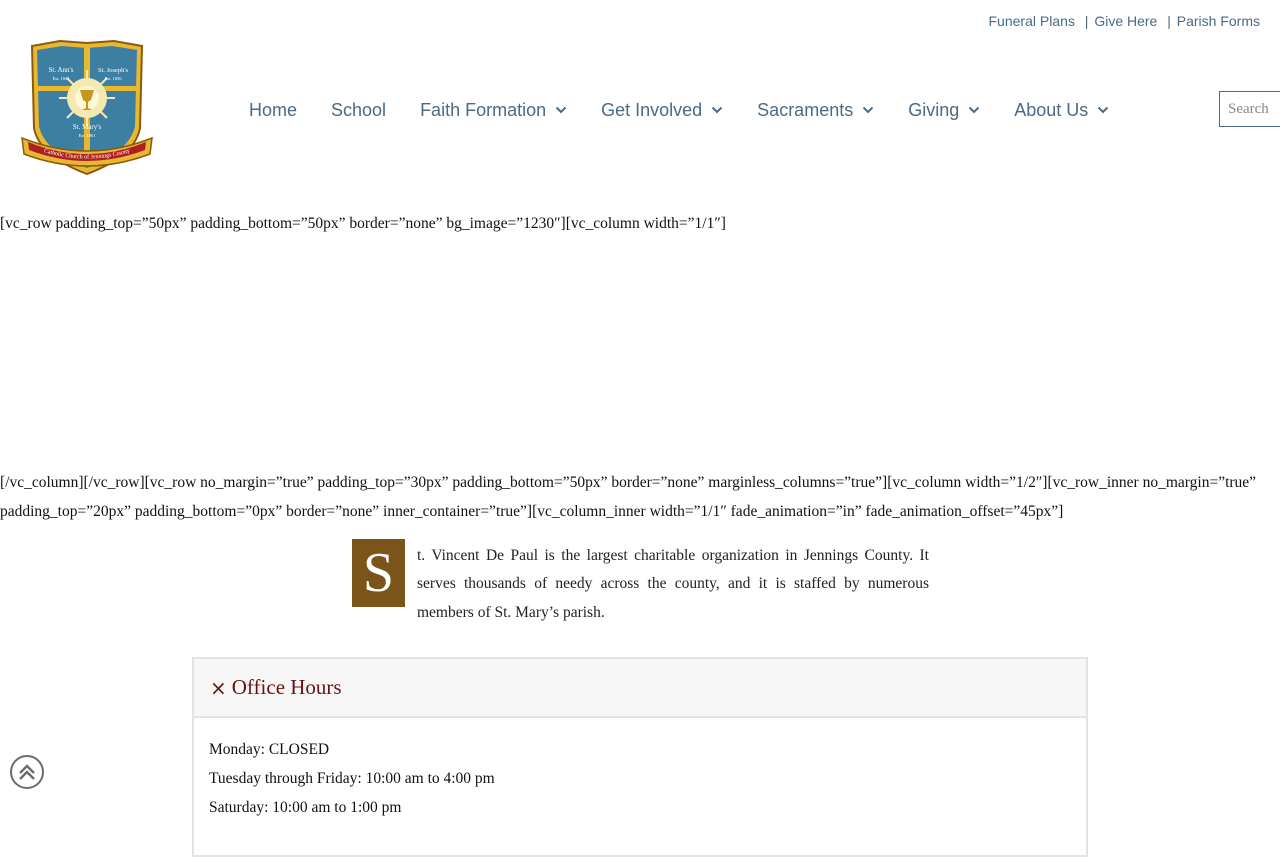  I want to click on nav-item-giving: Giving, so click(944, 110).